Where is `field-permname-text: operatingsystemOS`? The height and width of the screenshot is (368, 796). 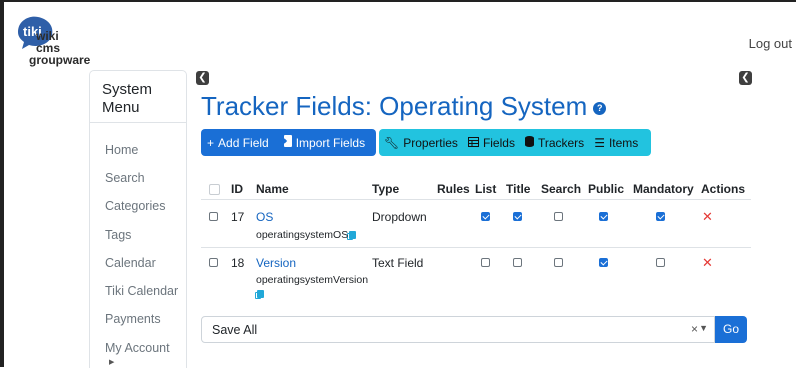 field-permname-text: operatingsystemOS is located at coordinates (302, 235).